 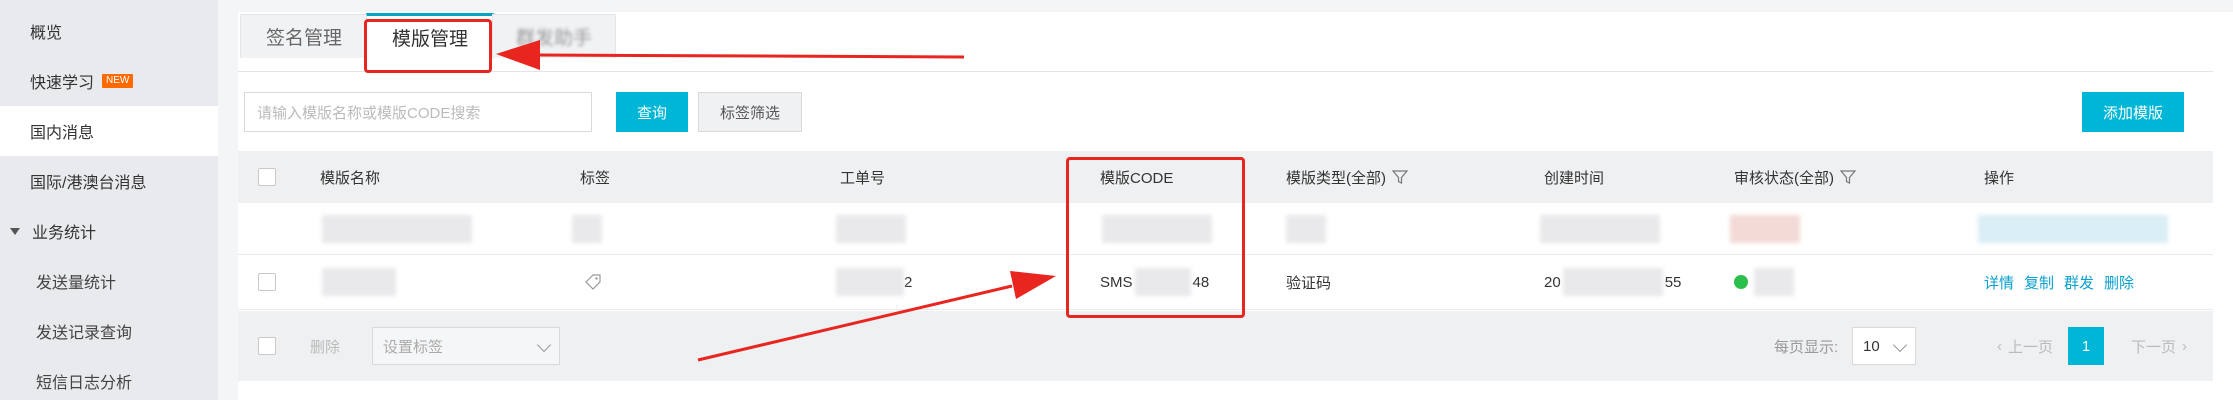 I want to click on next-page-label: 下一页, so click(x=2153, y=347).